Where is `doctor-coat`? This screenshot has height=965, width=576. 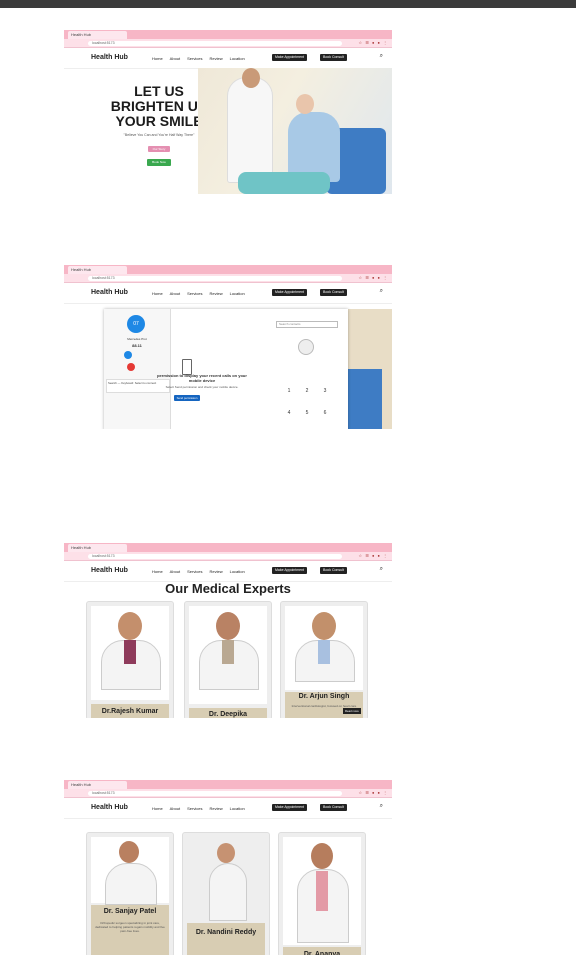 doctor-coat is located at coordinates (131, 884).